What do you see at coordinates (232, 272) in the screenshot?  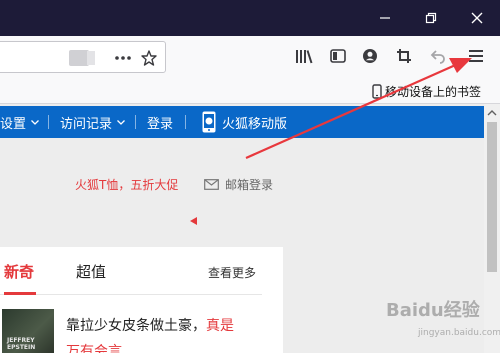 I see `view-more-link: 查看更多` at bounding box center [232, 272].